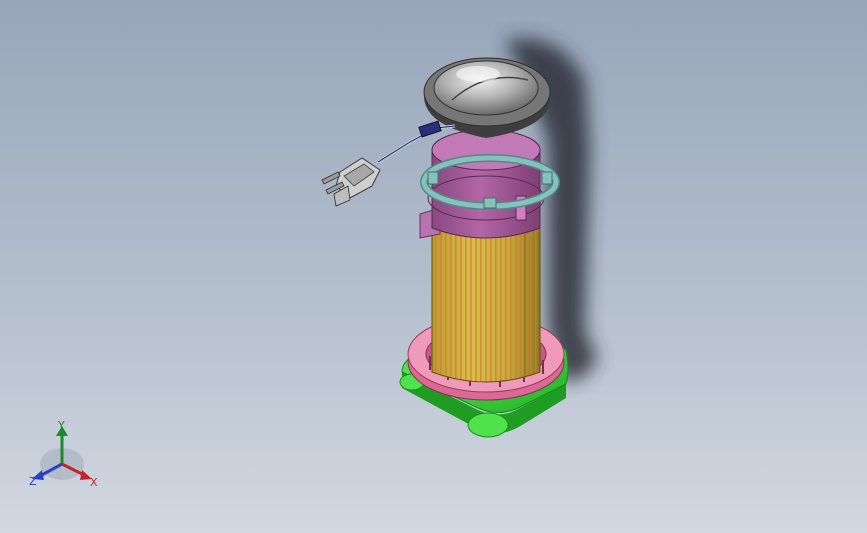 The width and height of the screenshot is (867, 533). Describe the element at coordinates (61, 425) in the screenshot. I see `y-axis-label: Y` at that location.